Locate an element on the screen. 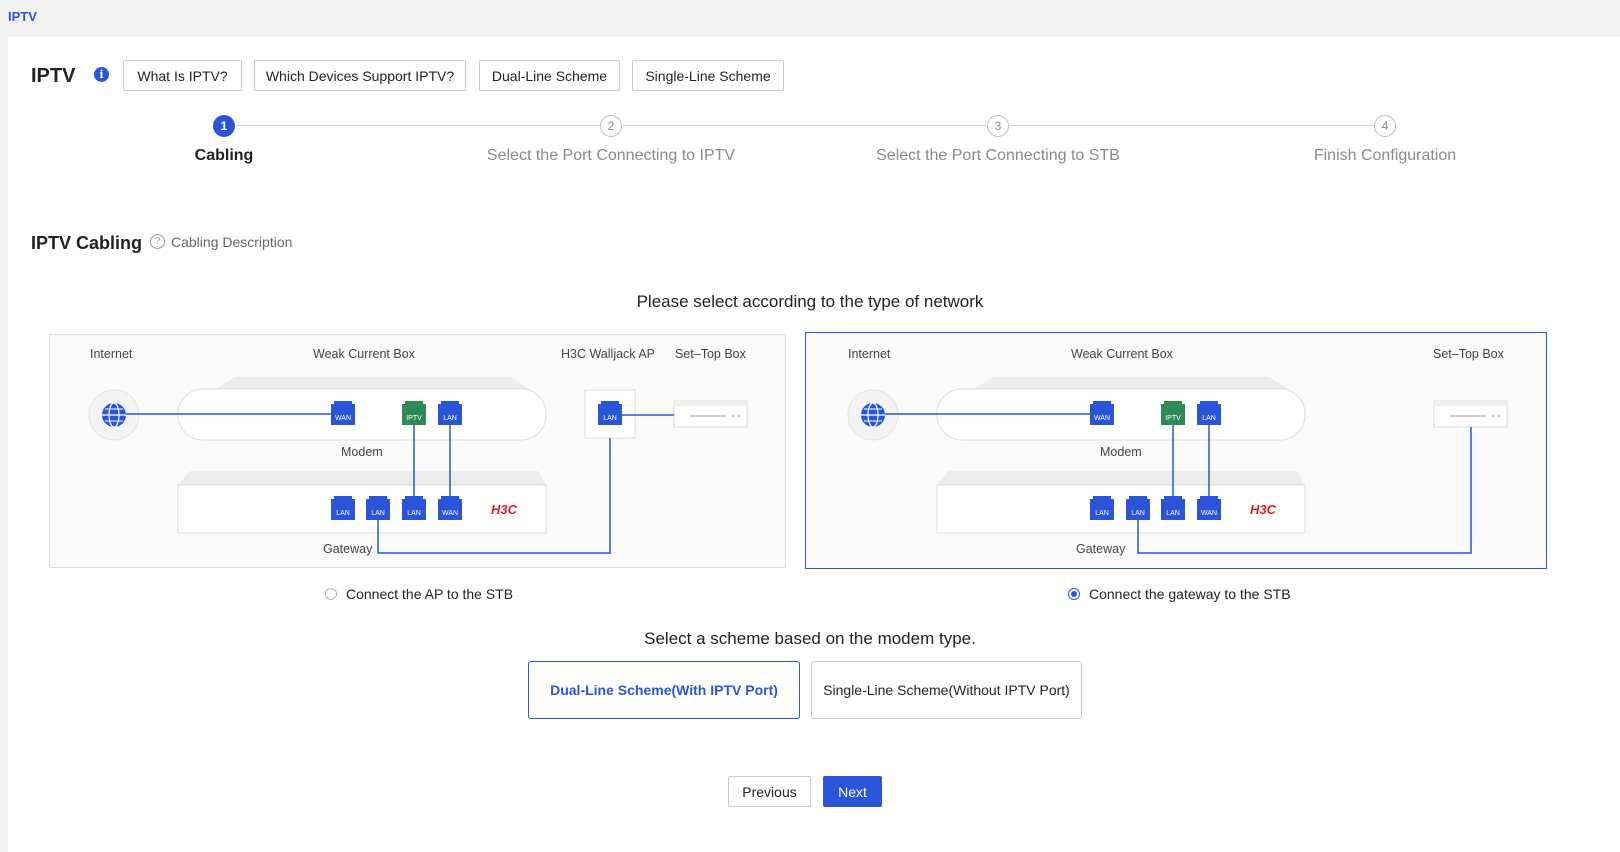 The width and height of the screenshot is (1620, 852). dual-line-scheme-option: Dual-Line Scheme(With IPTV Port) is located at coordinates (664, 690).